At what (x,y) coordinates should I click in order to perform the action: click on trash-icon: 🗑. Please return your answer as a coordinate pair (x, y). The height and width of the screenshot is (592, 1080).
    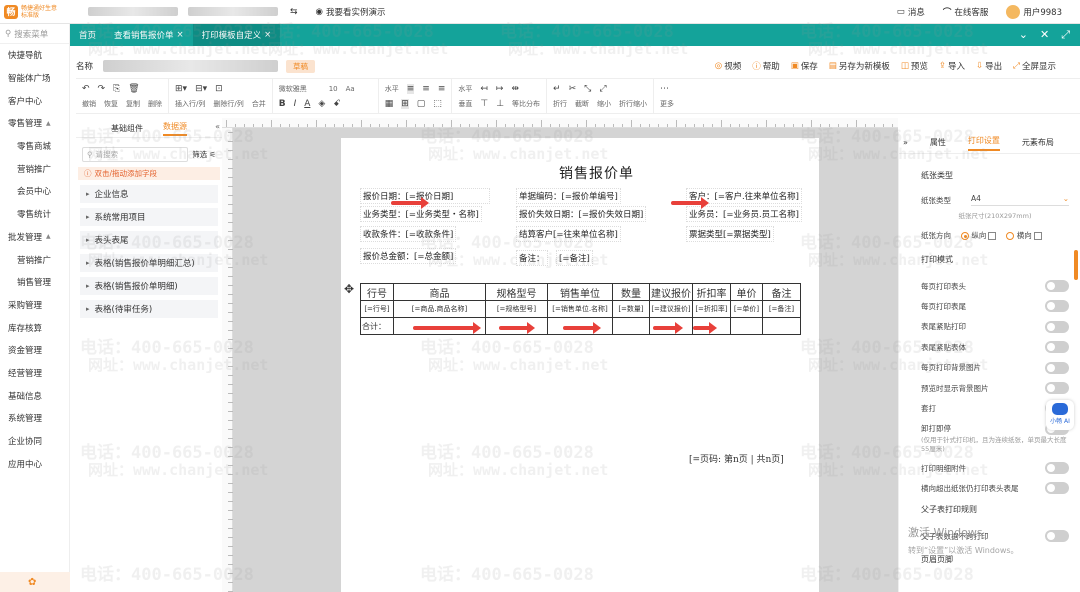
    Looking at the image, I should click on (133, 89).